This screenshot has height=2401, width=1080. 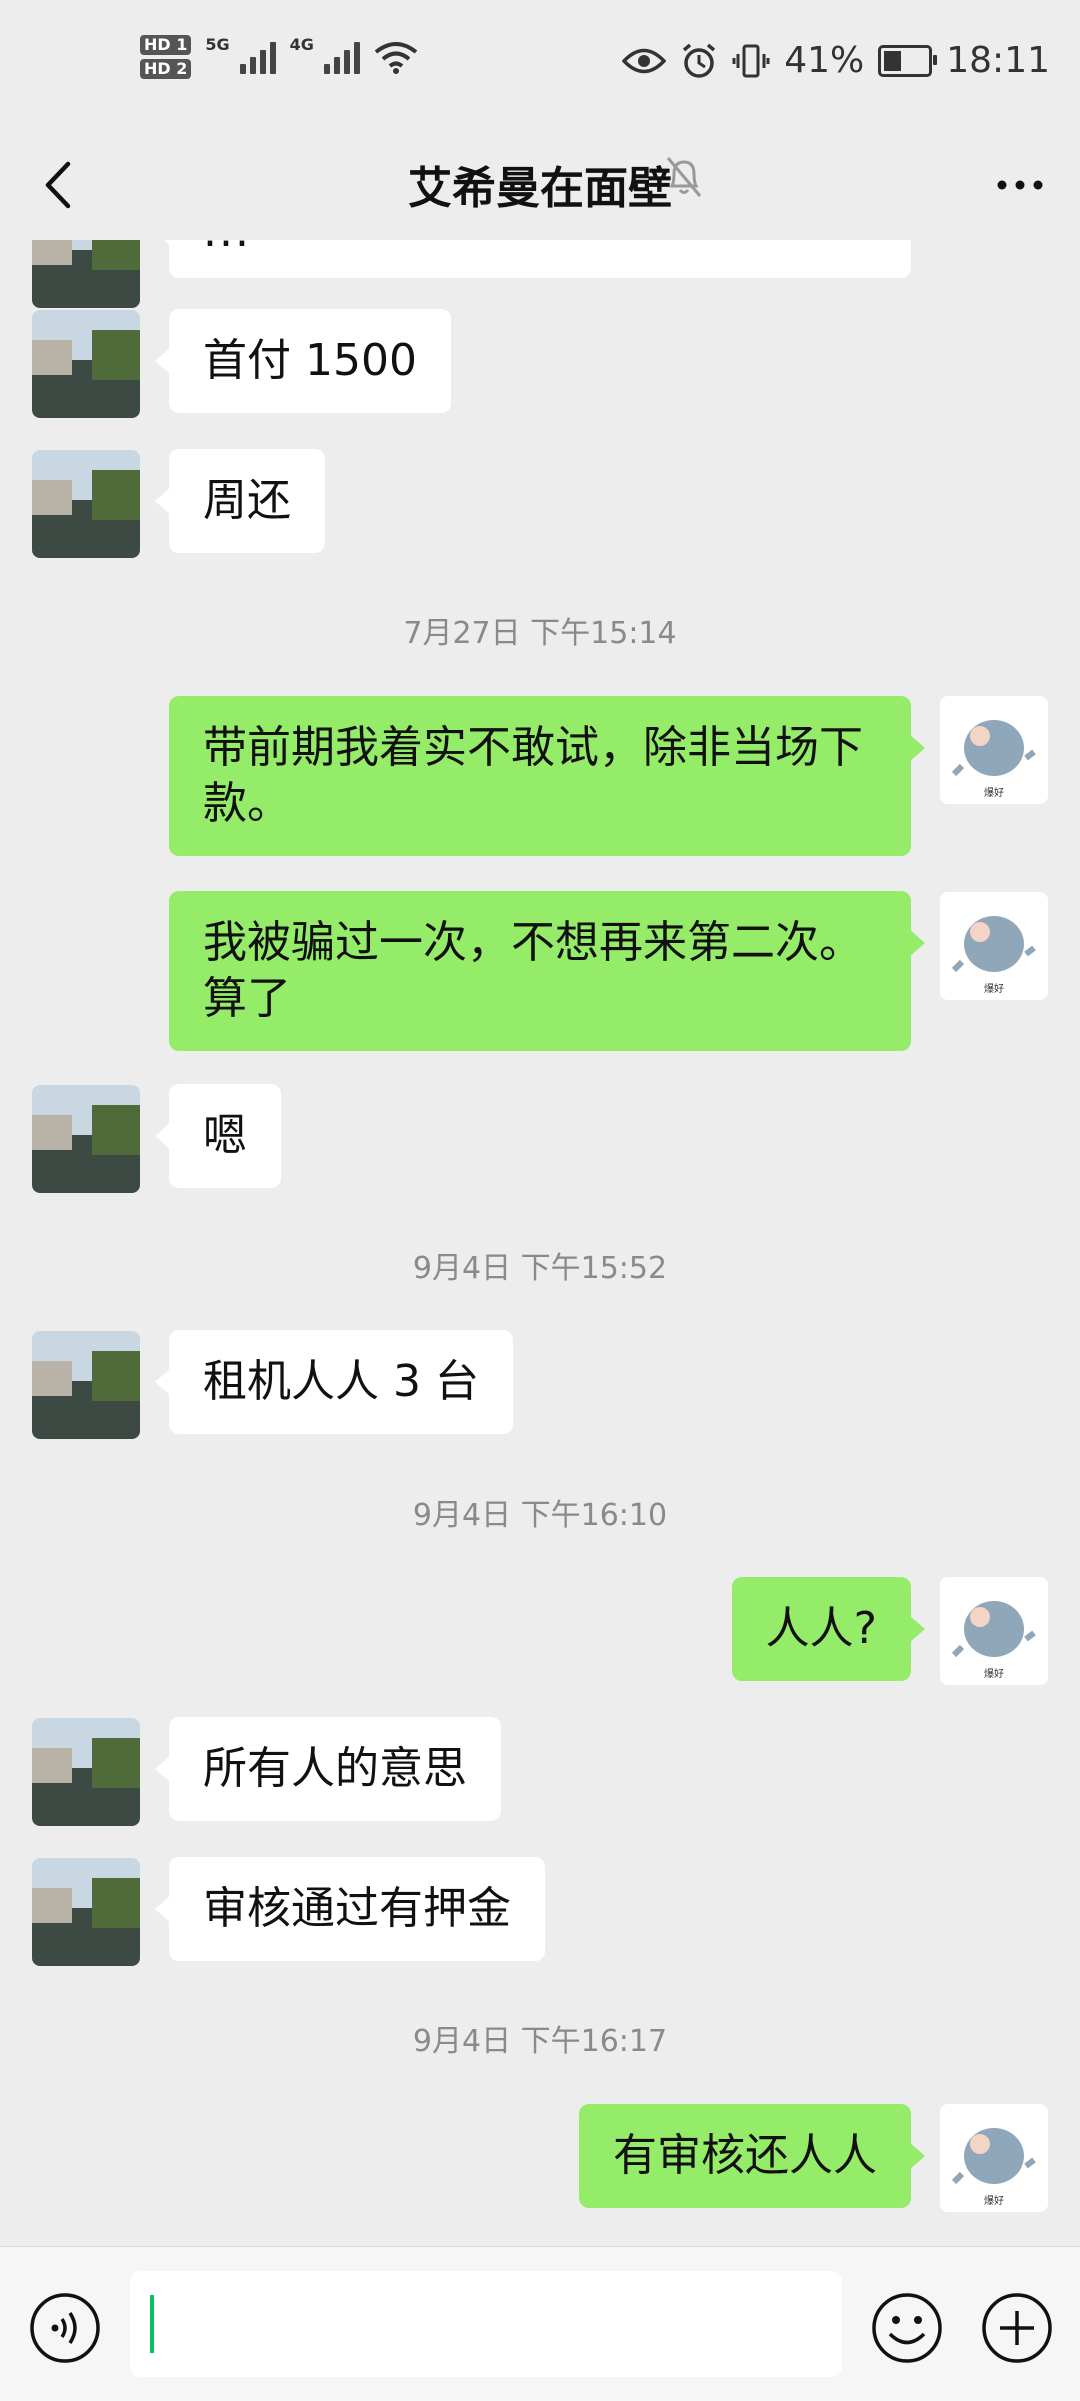 I want to click on clock-time: 18:11, so click(x=998, y=60).